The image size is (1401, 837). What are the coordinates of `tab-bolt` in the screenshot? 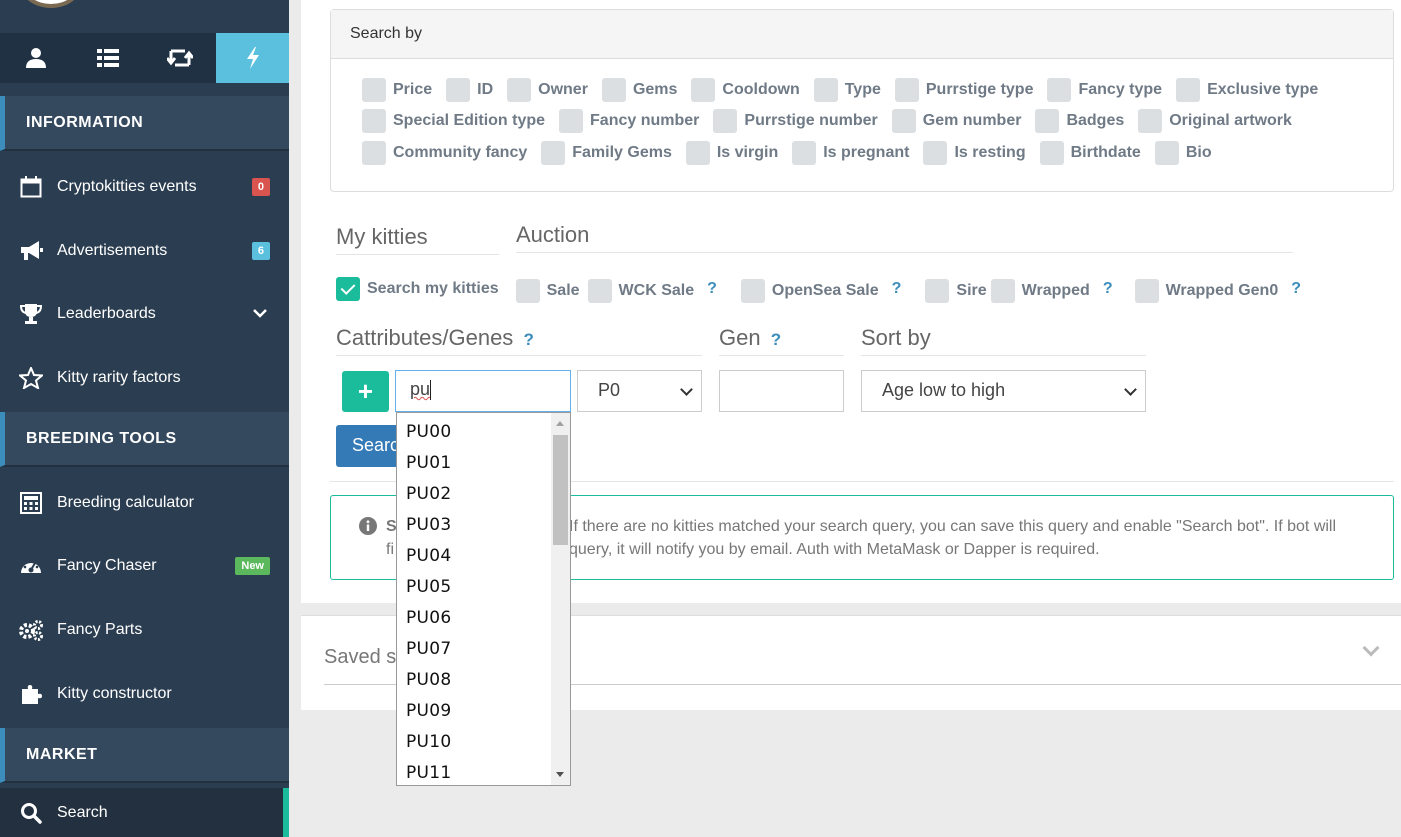 It's located at (252, 58).